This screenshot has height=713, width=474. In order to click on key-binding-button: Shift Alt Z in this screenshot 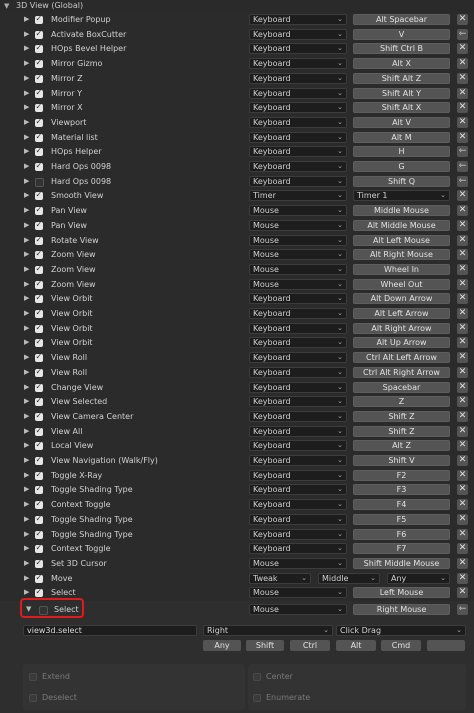, I will do `click(401, 78)`.